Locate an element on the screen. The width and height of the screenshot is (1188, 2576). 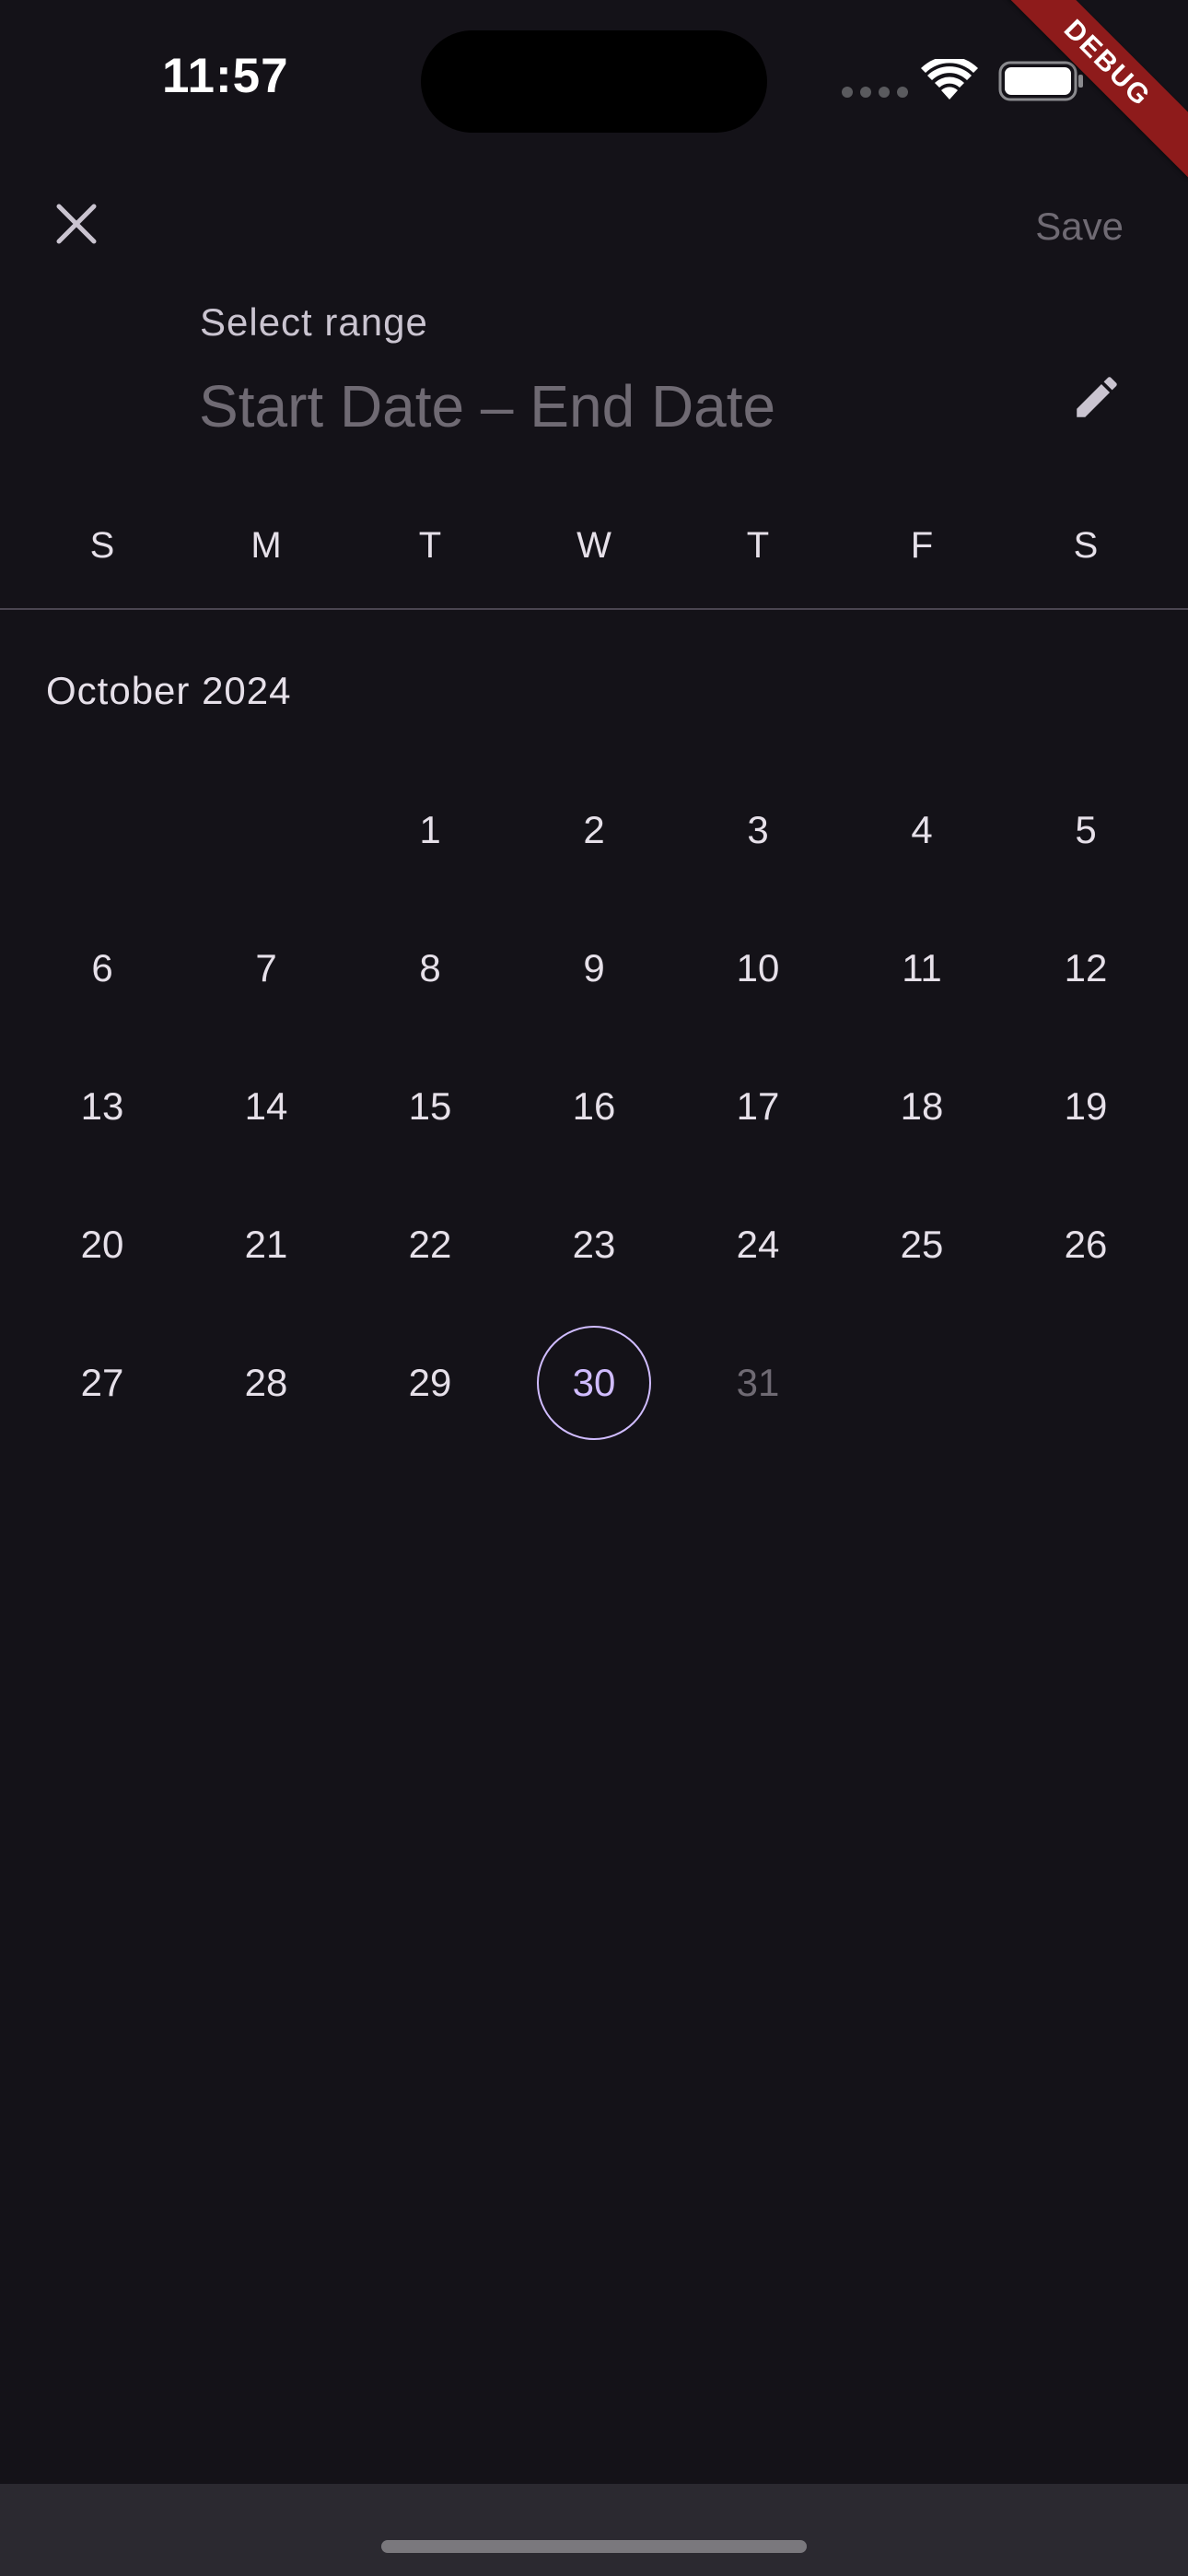
calendar-day-number: 23 is located at coordinates (594, 1244).